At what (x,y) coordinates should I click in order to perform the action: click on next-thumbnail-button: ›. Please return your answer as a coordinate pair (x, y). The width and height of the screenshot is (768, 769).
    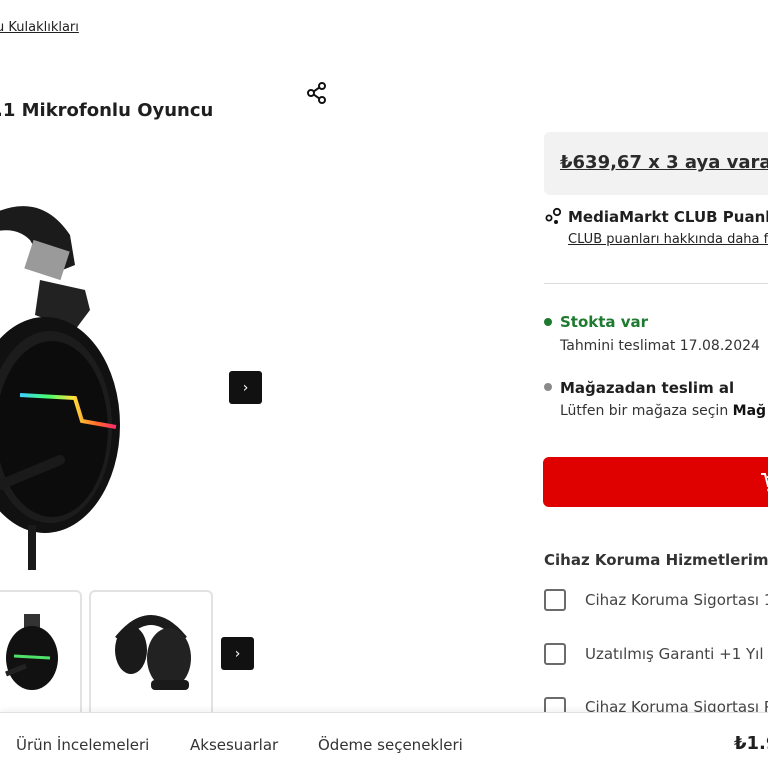
    Looking at the image, I should click on (237, 653).